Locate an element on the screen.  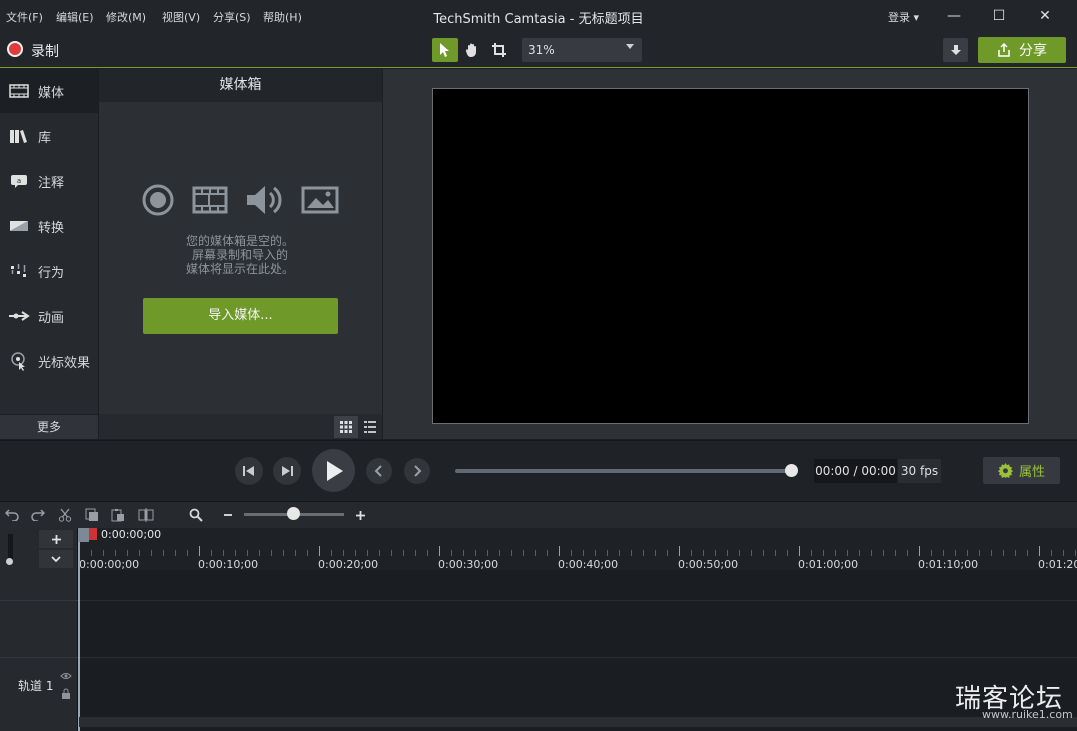
sidebar-item-annotations: a 注释 is located at coordinates (49, 181).